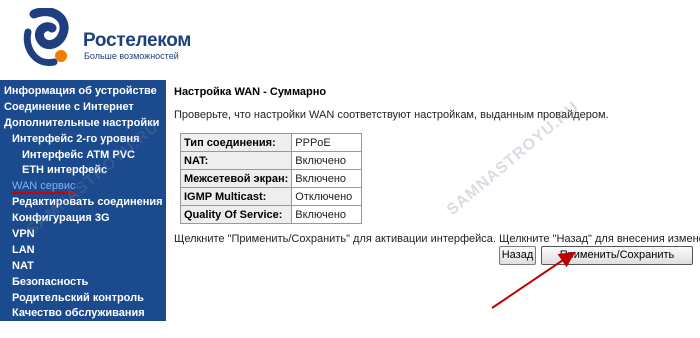  What do you see at coordinates (517, 255) in the screenshot?
I see `back-button: Назад` at bounding box center [517, 255].